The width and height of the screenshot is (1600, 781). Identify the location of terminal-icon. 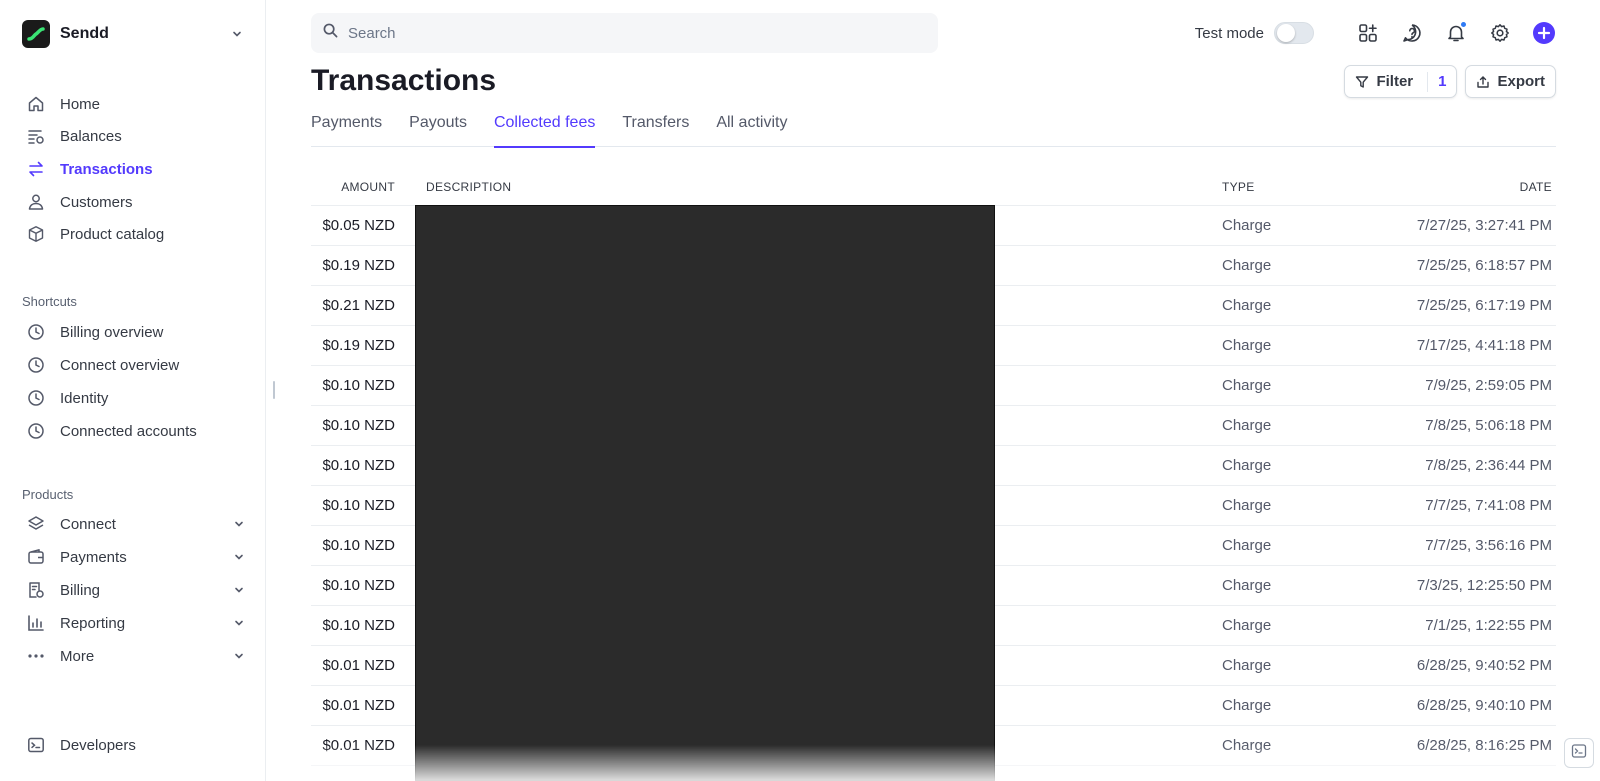
(36, 745).